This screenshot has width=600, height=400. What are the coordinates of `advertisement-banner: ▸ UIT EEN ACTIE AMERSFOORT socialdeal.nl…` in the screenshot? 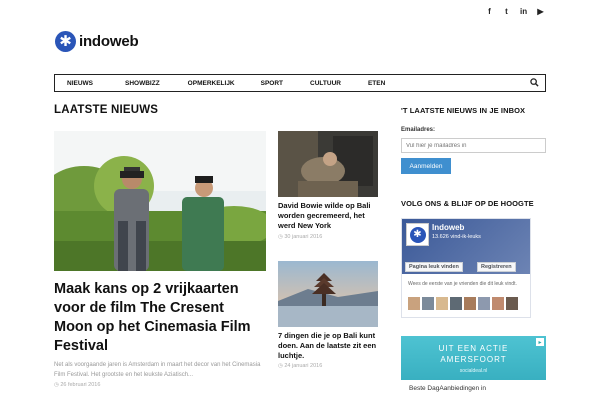 It's located at (473, 368).